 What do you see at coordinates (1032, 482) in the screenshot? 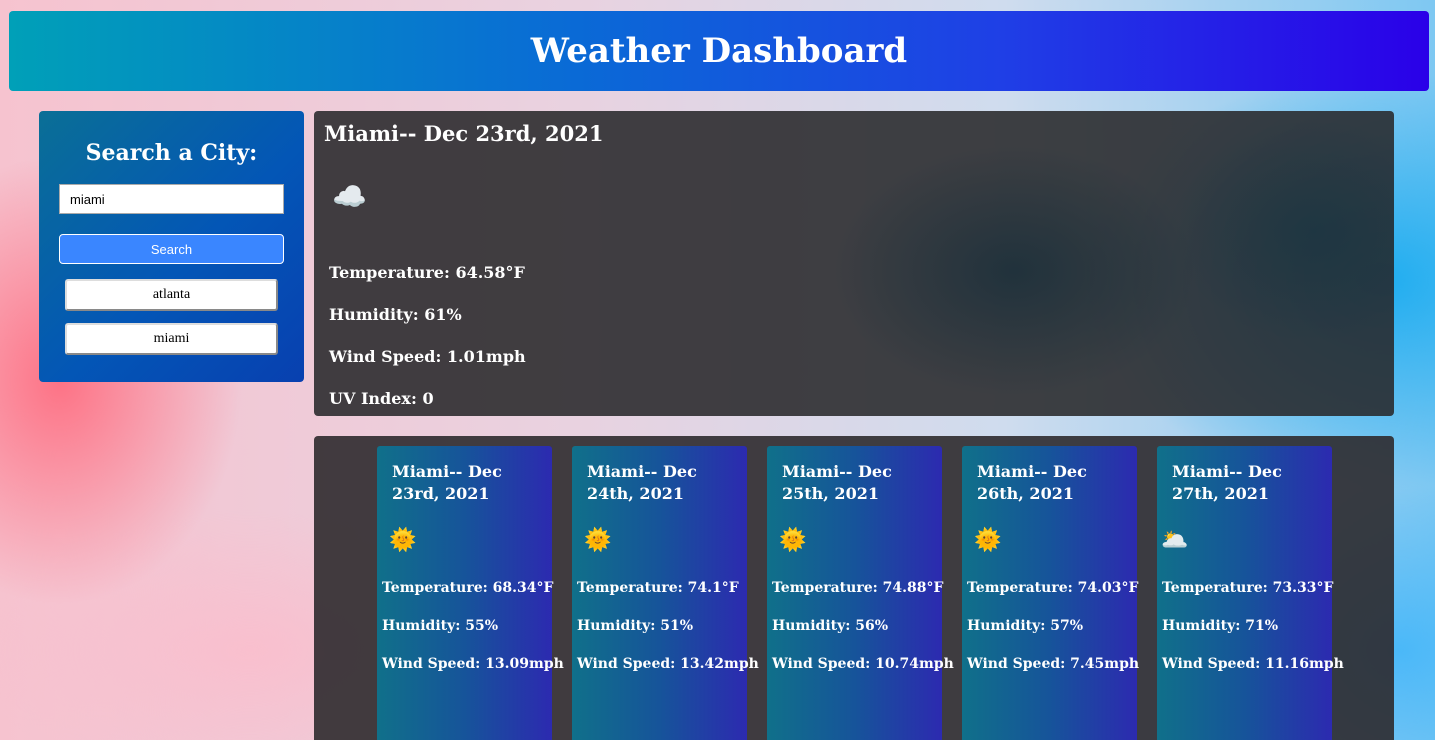
I see `forecast-date: Miami-- Dec 26th, 2021` at bounding box center [1032, 482].